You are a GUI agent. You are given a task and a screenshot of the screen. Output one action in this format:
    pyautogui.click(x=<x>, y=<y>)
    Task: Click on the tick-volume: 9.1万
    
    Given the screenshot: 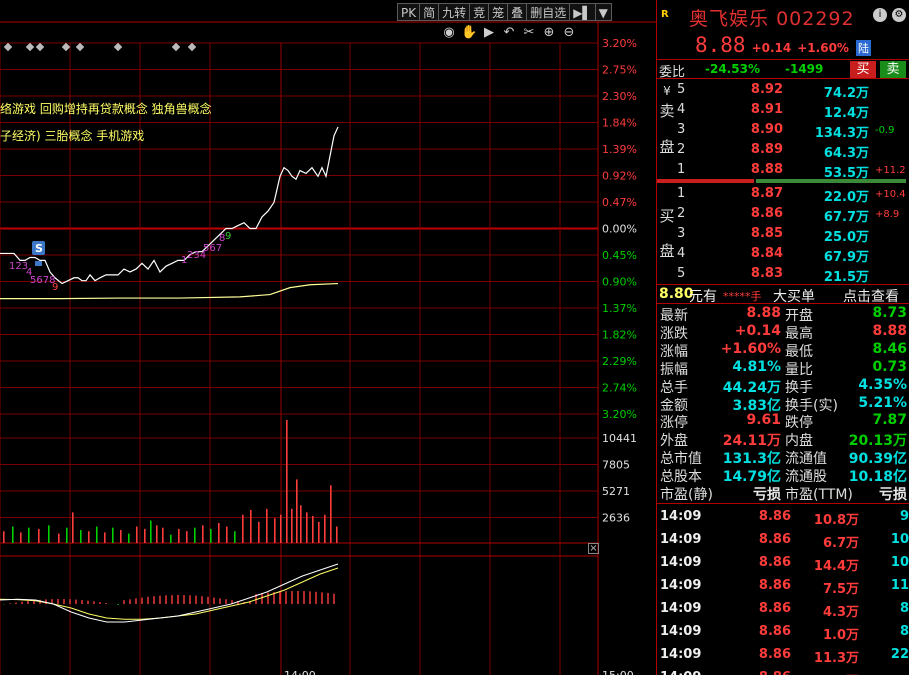 What is the action you would take?
    pyautogui.click(x=828, y=672)
    